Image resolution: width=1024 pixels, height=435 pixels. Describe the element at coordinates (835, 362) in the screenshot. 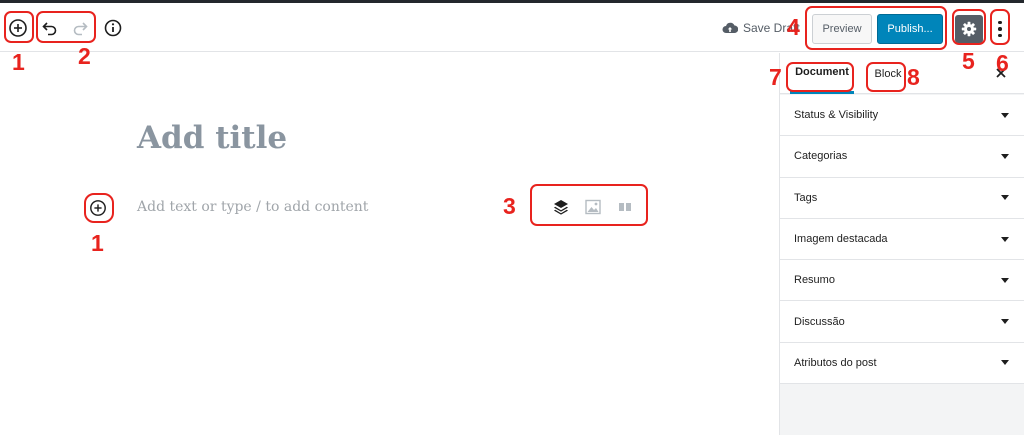

I see `panel-label: Atributos do post` at that location.